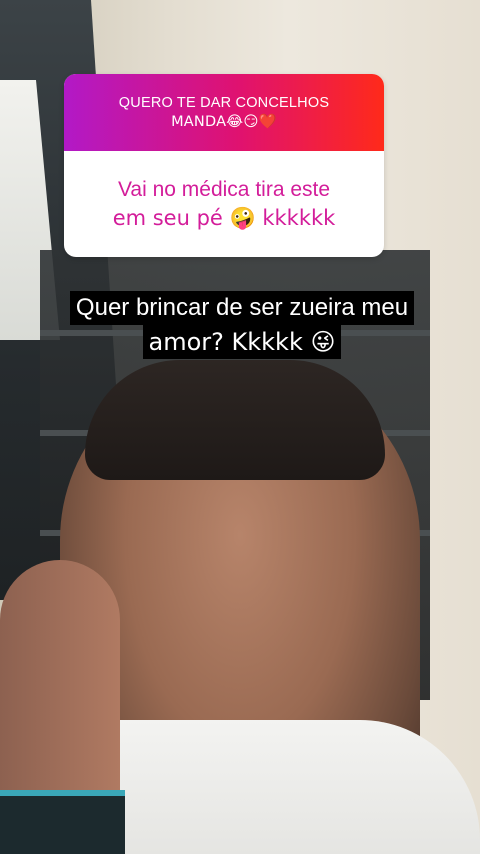  Describe the element at coordinates (242, 308) in the screenshot. I see `caption-line1: Quer brincar de ser zueira meu` at that location.